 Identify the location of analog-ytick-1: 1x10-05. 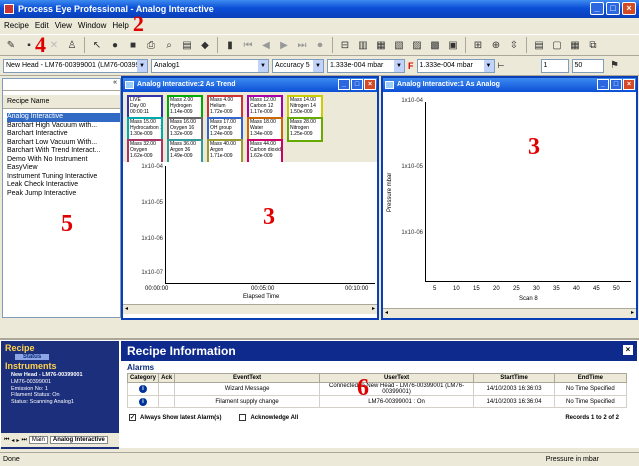
(412, 167).